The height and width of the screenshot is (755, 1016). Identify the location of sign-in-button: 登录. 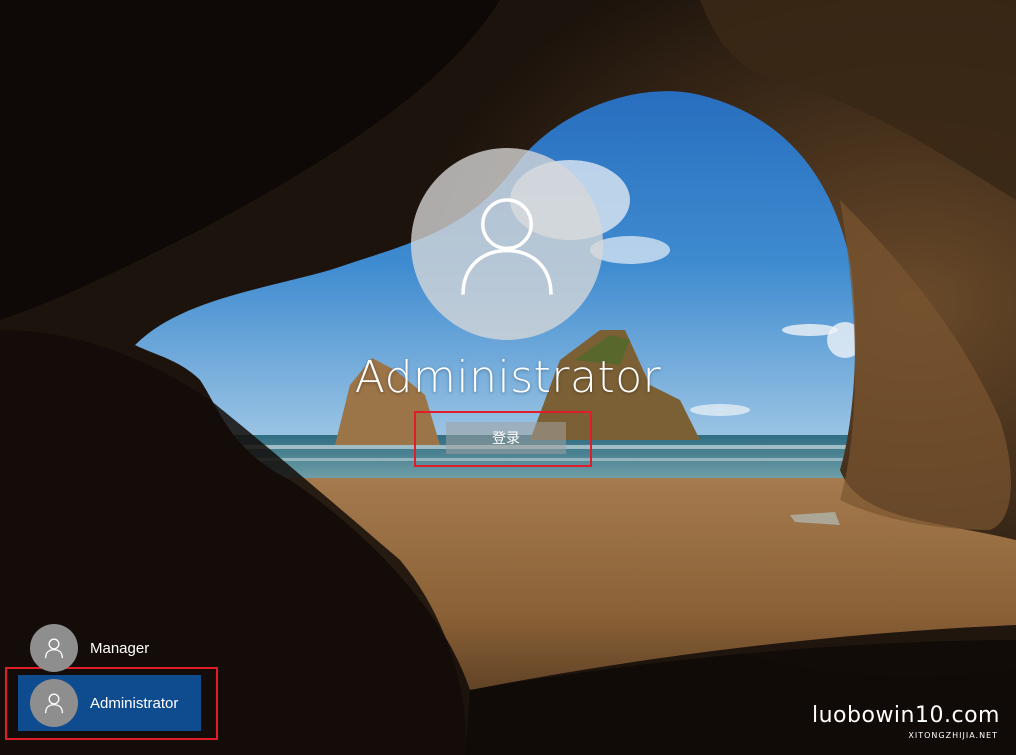
(506, 438).